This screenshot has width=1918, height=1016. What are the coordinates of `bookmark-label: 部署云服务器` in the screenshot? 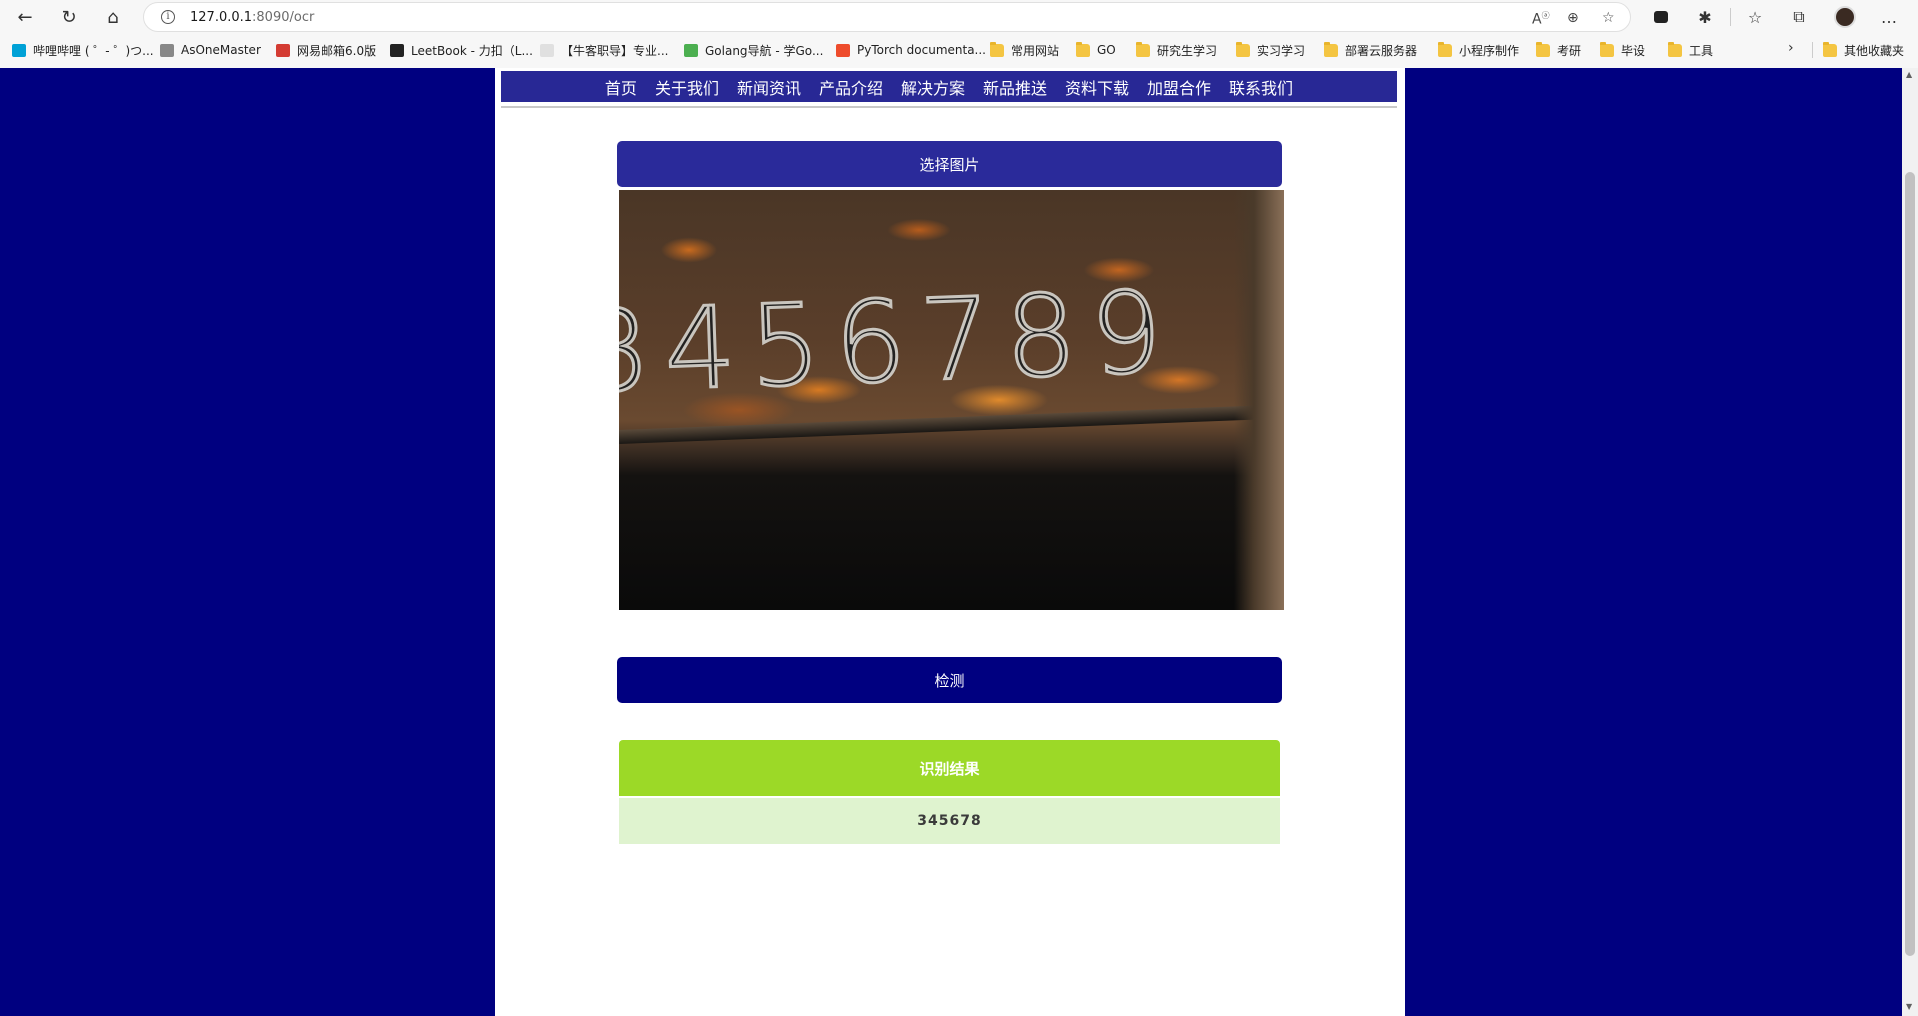 It's located at (1381, 50).